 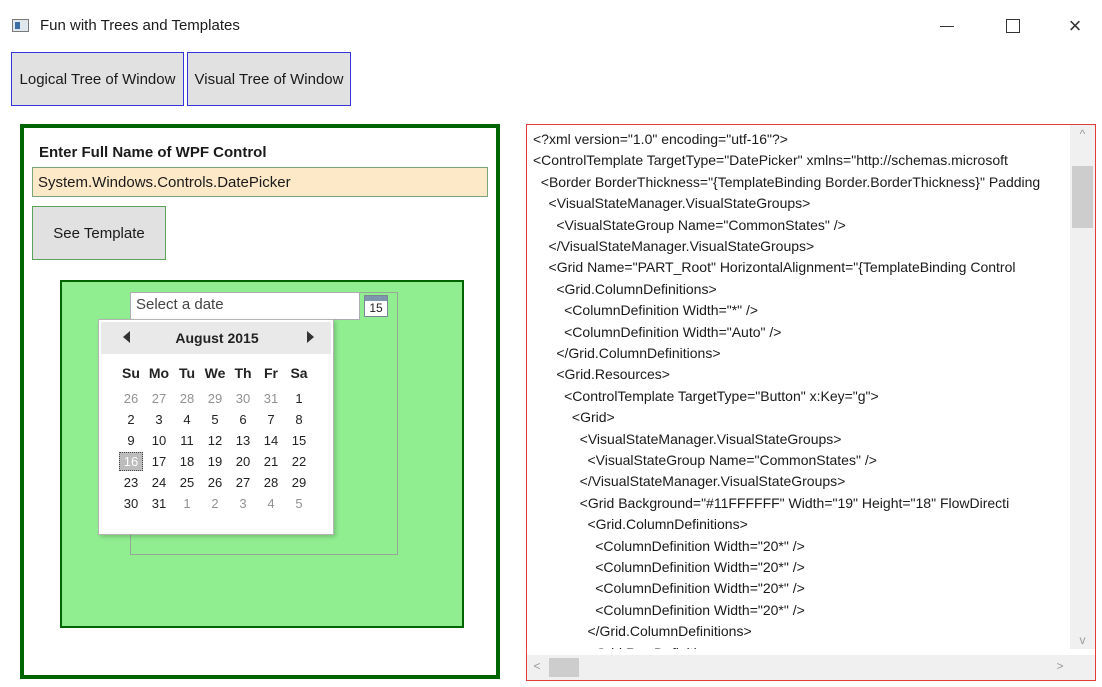 What do you see at coordinates (140, 25) in the screenshot?
I see `window-title: Fun with Trees and Templates` at bounding box center [140, 25].